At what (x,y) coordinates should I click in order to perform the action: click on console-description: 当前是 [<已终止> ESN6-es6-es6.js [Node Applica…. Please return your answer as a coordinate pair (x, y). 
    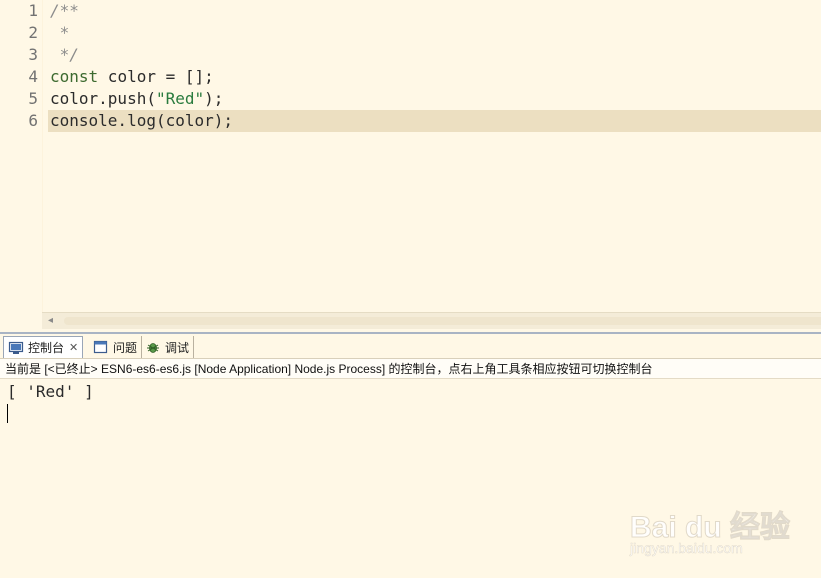
    Looking at the image, I should click on (410, 369).